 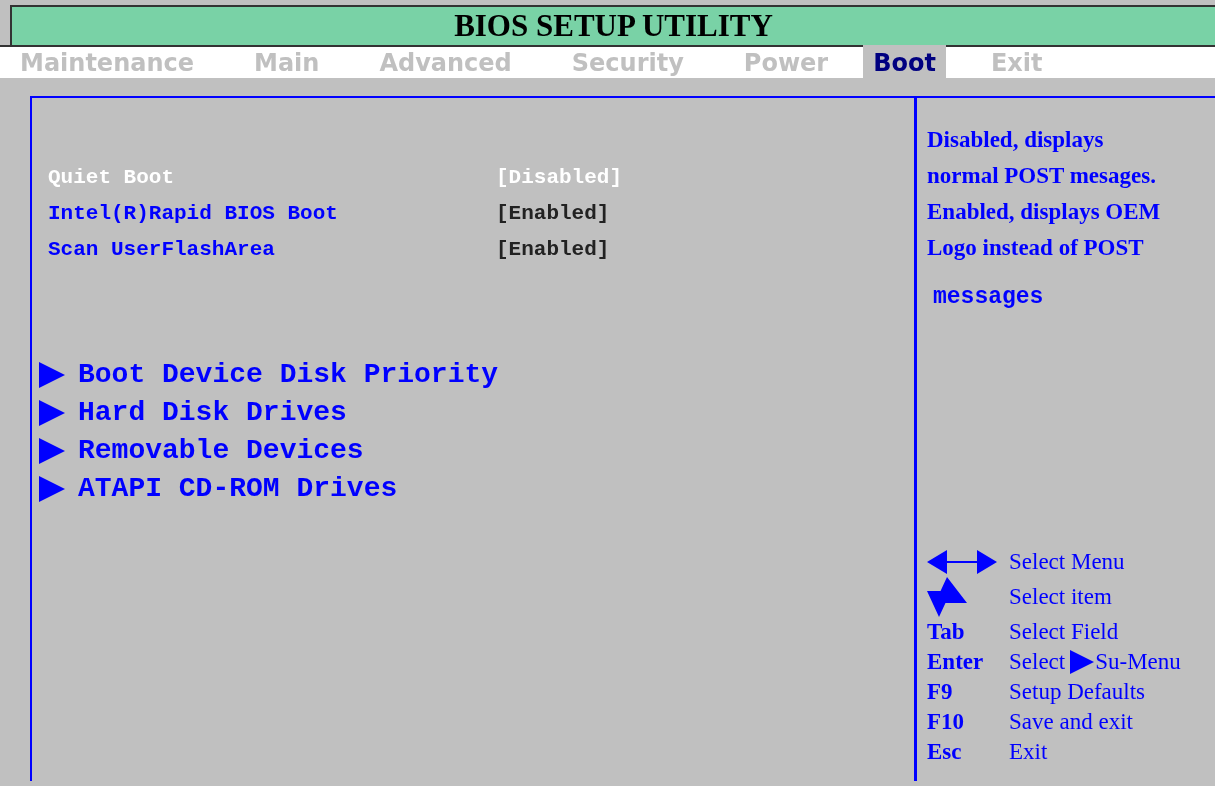 What do you see at coordinates (1077, 692) in the screenshot?
I see `key-action: Setup Defaults` at bounding box center [1077, 692].